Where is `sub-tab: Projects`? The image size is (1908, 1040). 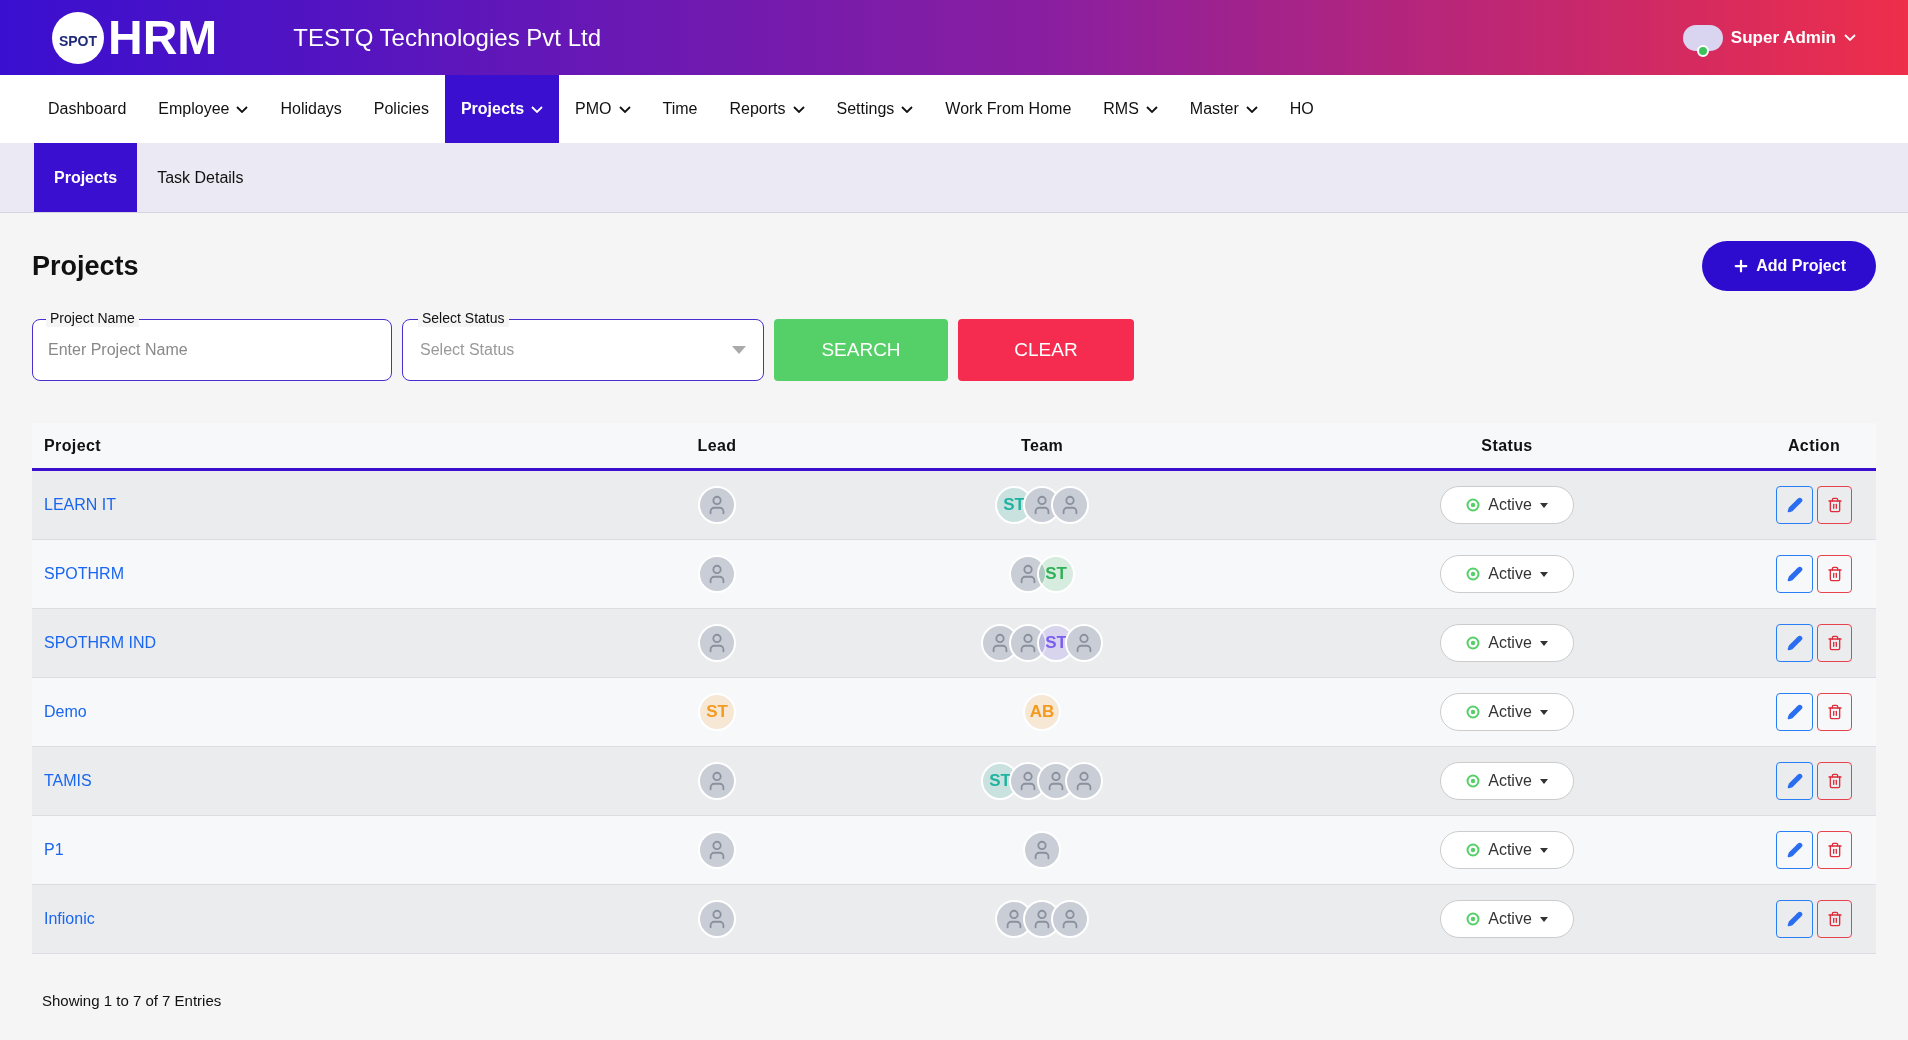
sub-tab: Projects is located at coordinates (86, 177).